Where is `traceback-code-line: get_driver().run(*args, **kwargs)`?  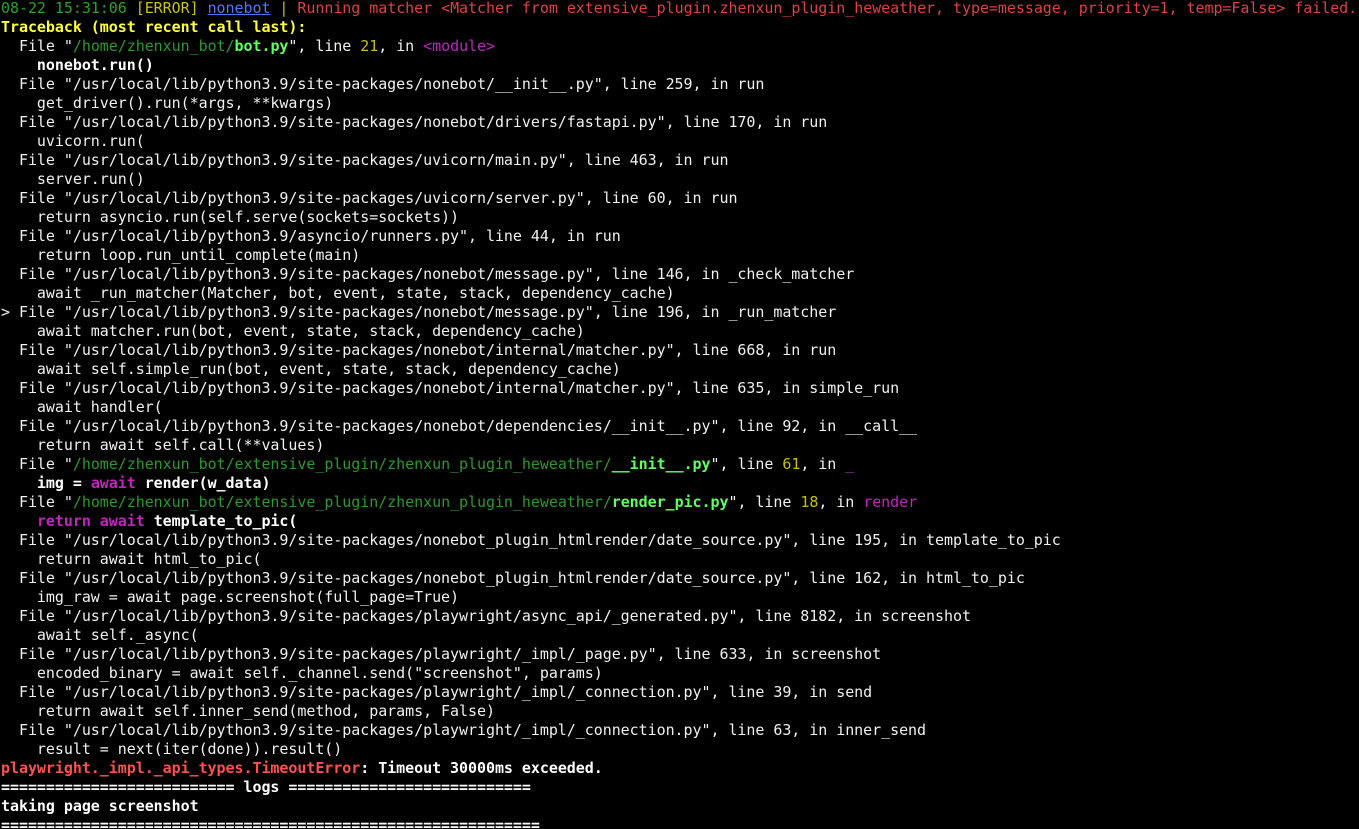 traceback-code-line: get_driver().run(*args, **kwargs) is located at coordinates (679, 103).